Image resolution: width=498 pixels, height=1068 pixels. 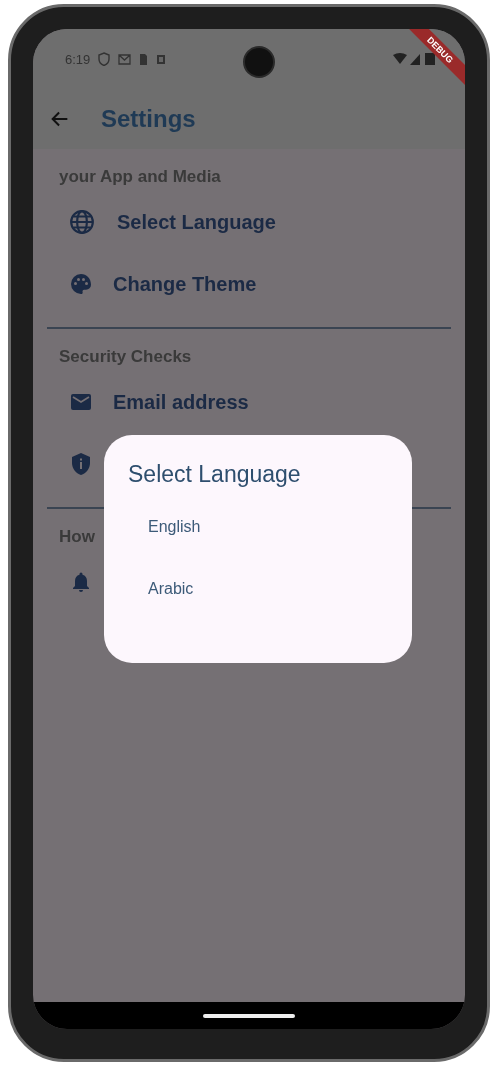 I want to click on settings-item: Change Theme, so click(x=185, y=284).